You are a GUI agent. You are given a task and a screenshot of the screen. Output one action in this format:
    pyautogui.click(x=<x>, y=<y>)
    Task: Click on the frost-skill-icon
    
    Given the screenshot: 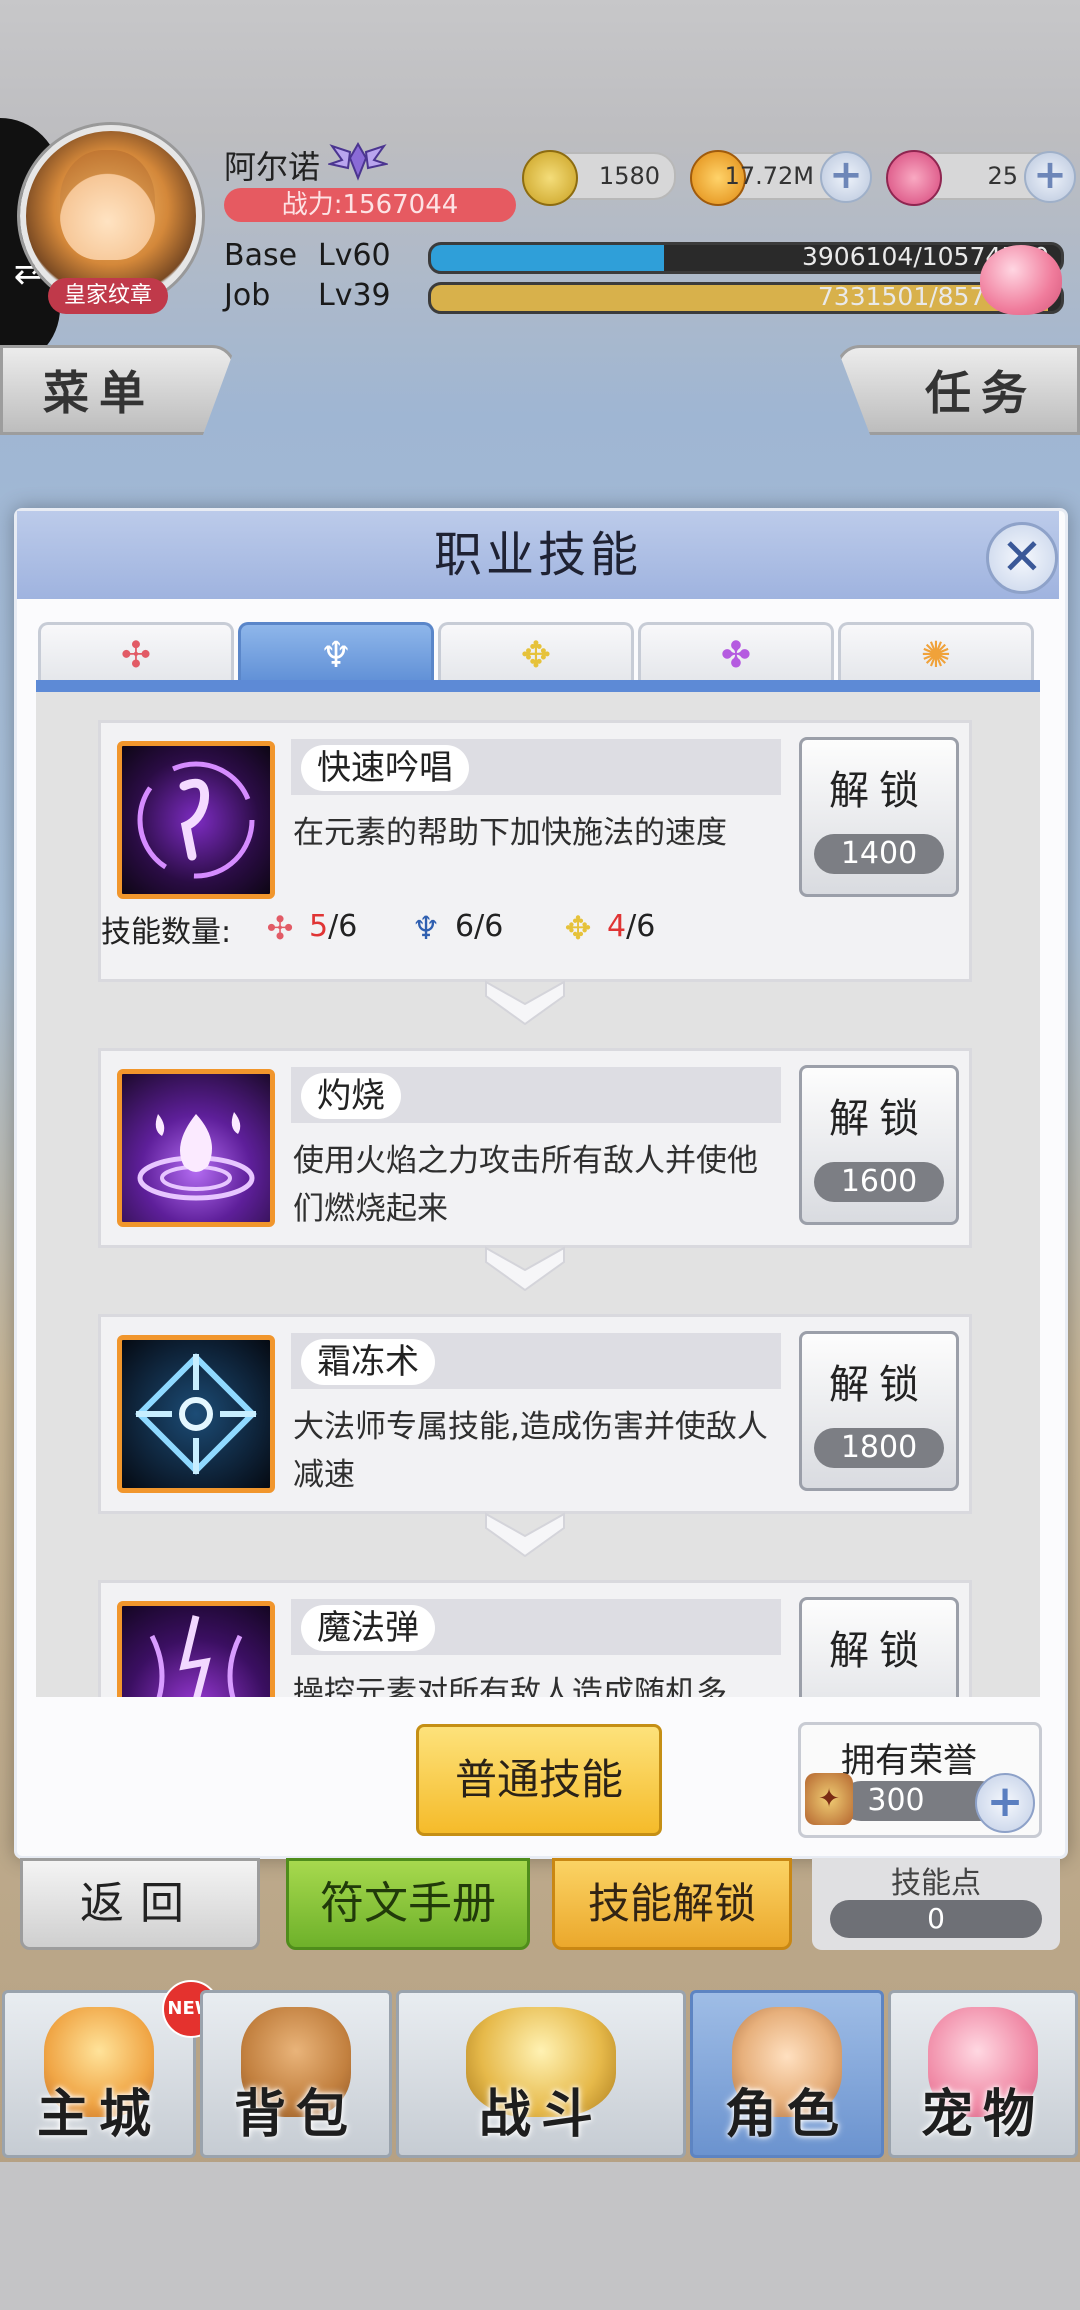 What is the action you would take?
    pyautogui.click(x=196, y=1414)
    